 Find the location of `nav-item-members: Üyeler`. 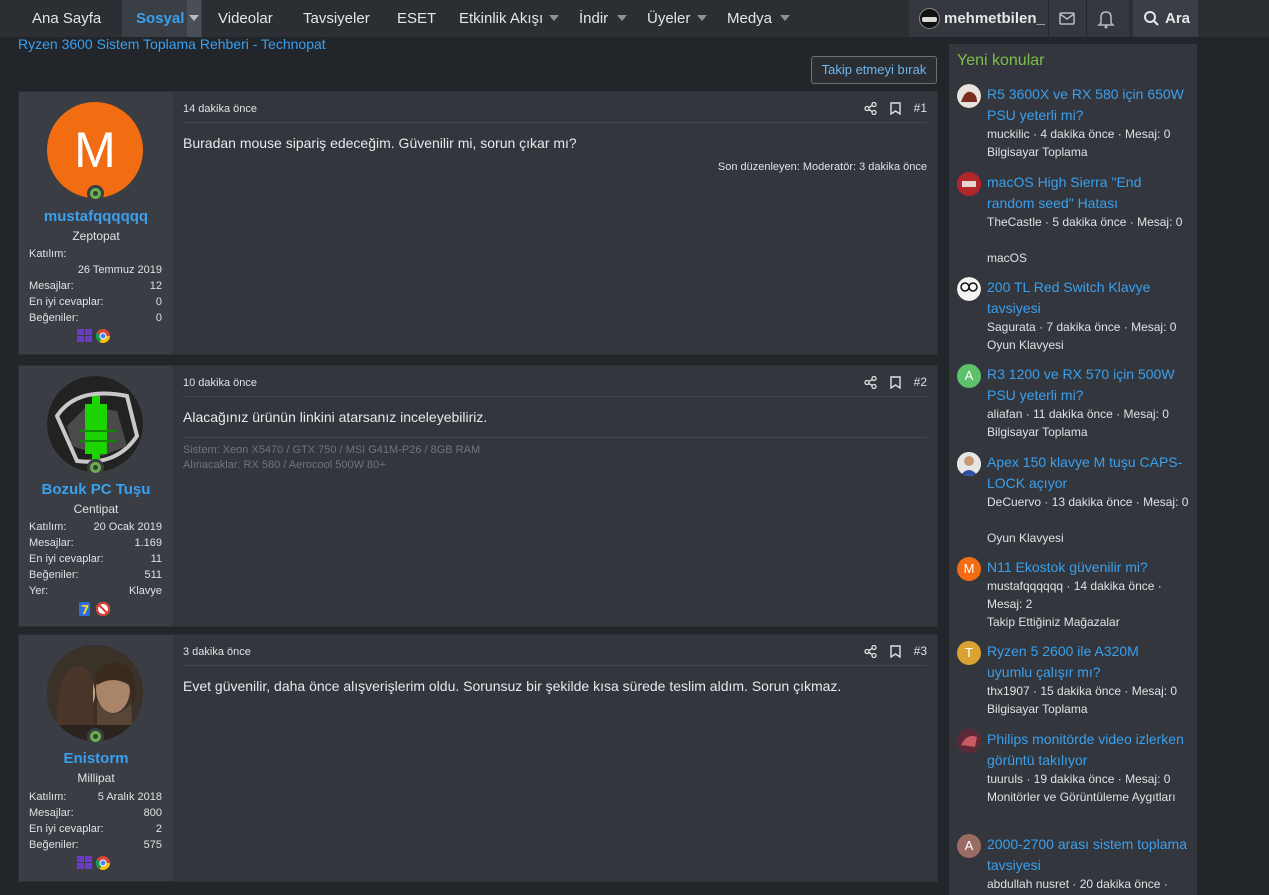

nav-item-members: Üyeler is located at coordinates (665, 18).